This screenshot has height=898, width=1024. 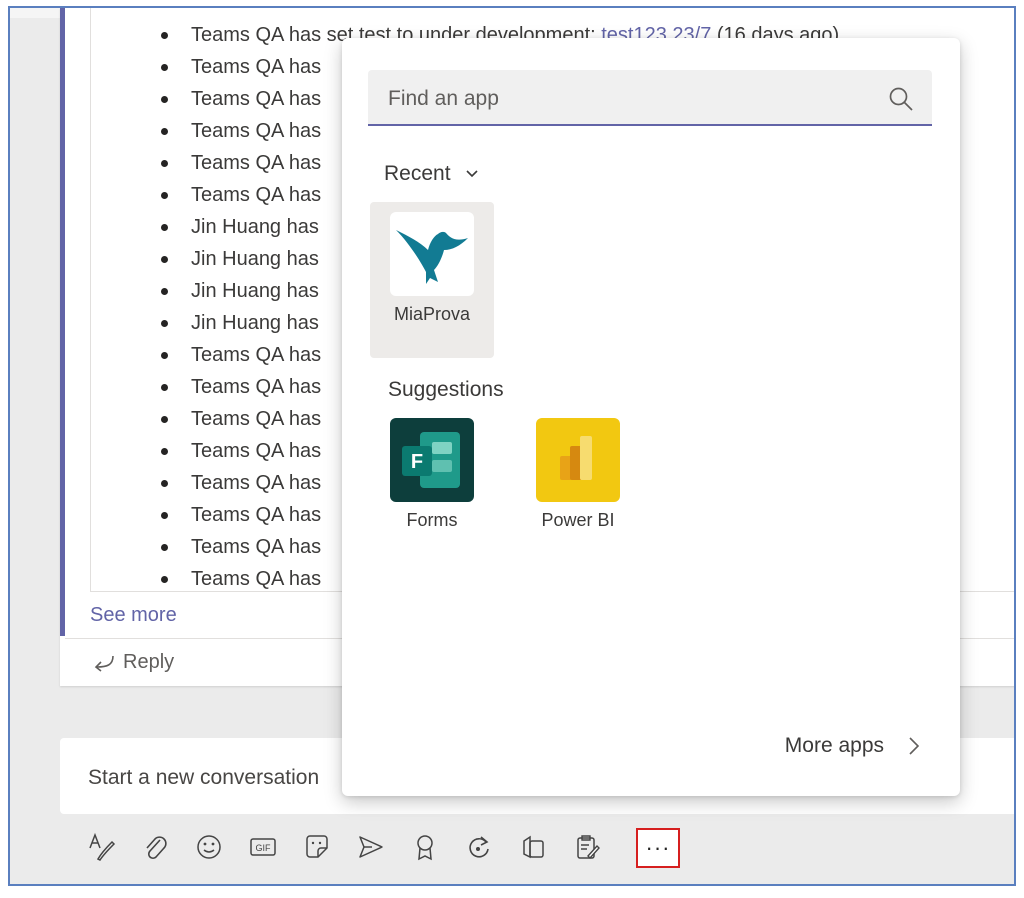 I want to click on search-icon, so click(x=901, y=99).